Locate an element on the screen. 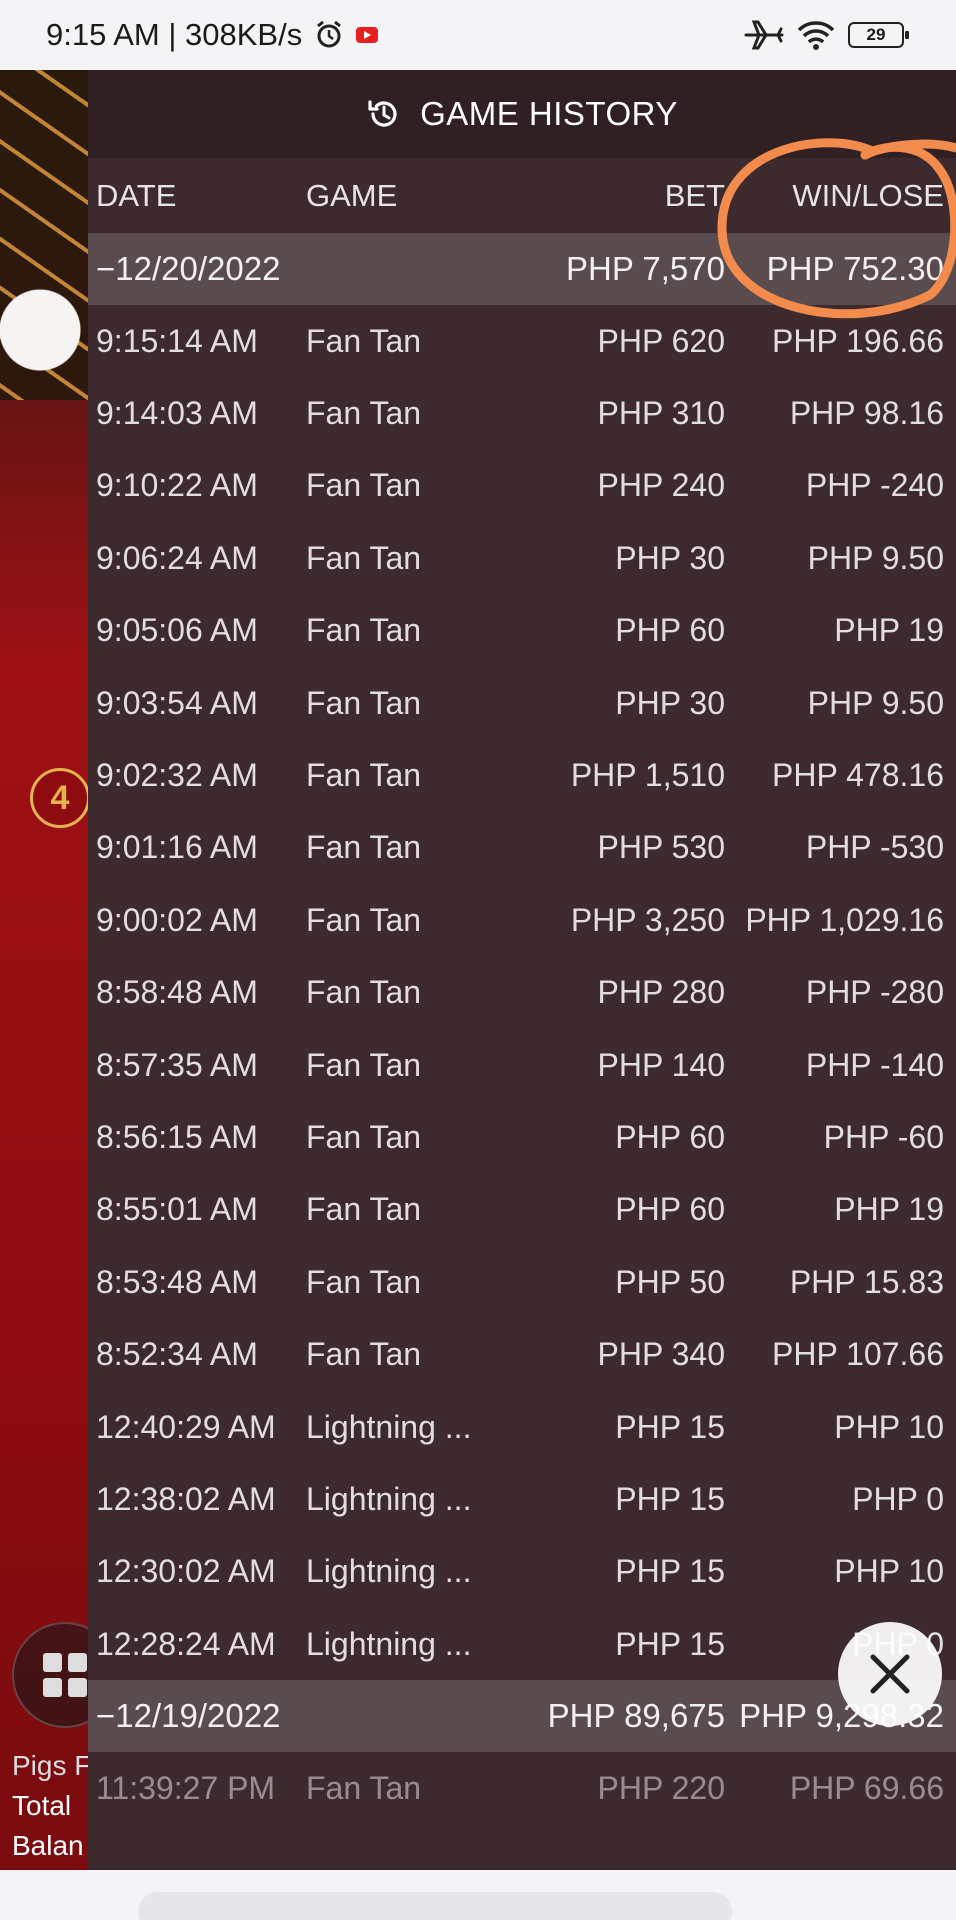 The width and height of the screenshot is (956, 1920). row-time: 9:01:16 AM is located at coordinates (177, 847).